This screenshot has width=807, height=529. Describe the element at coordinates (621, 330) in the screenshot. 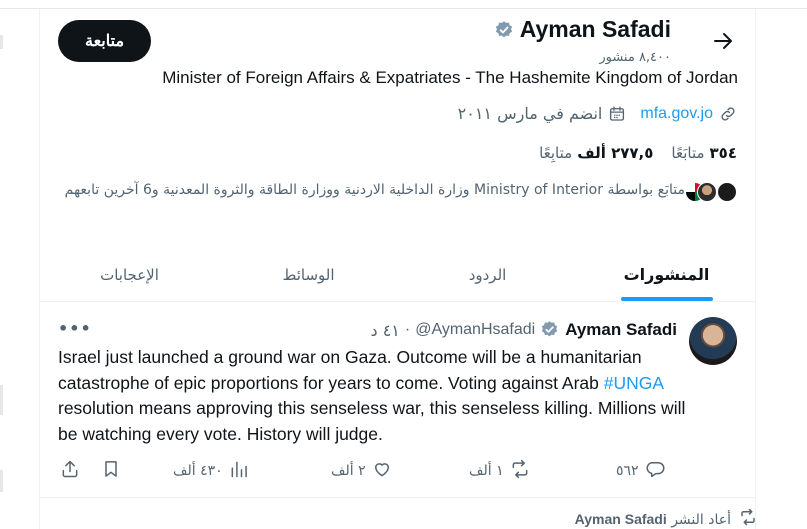

I see `tweet-author-name: Ayman Safadi` at that location.